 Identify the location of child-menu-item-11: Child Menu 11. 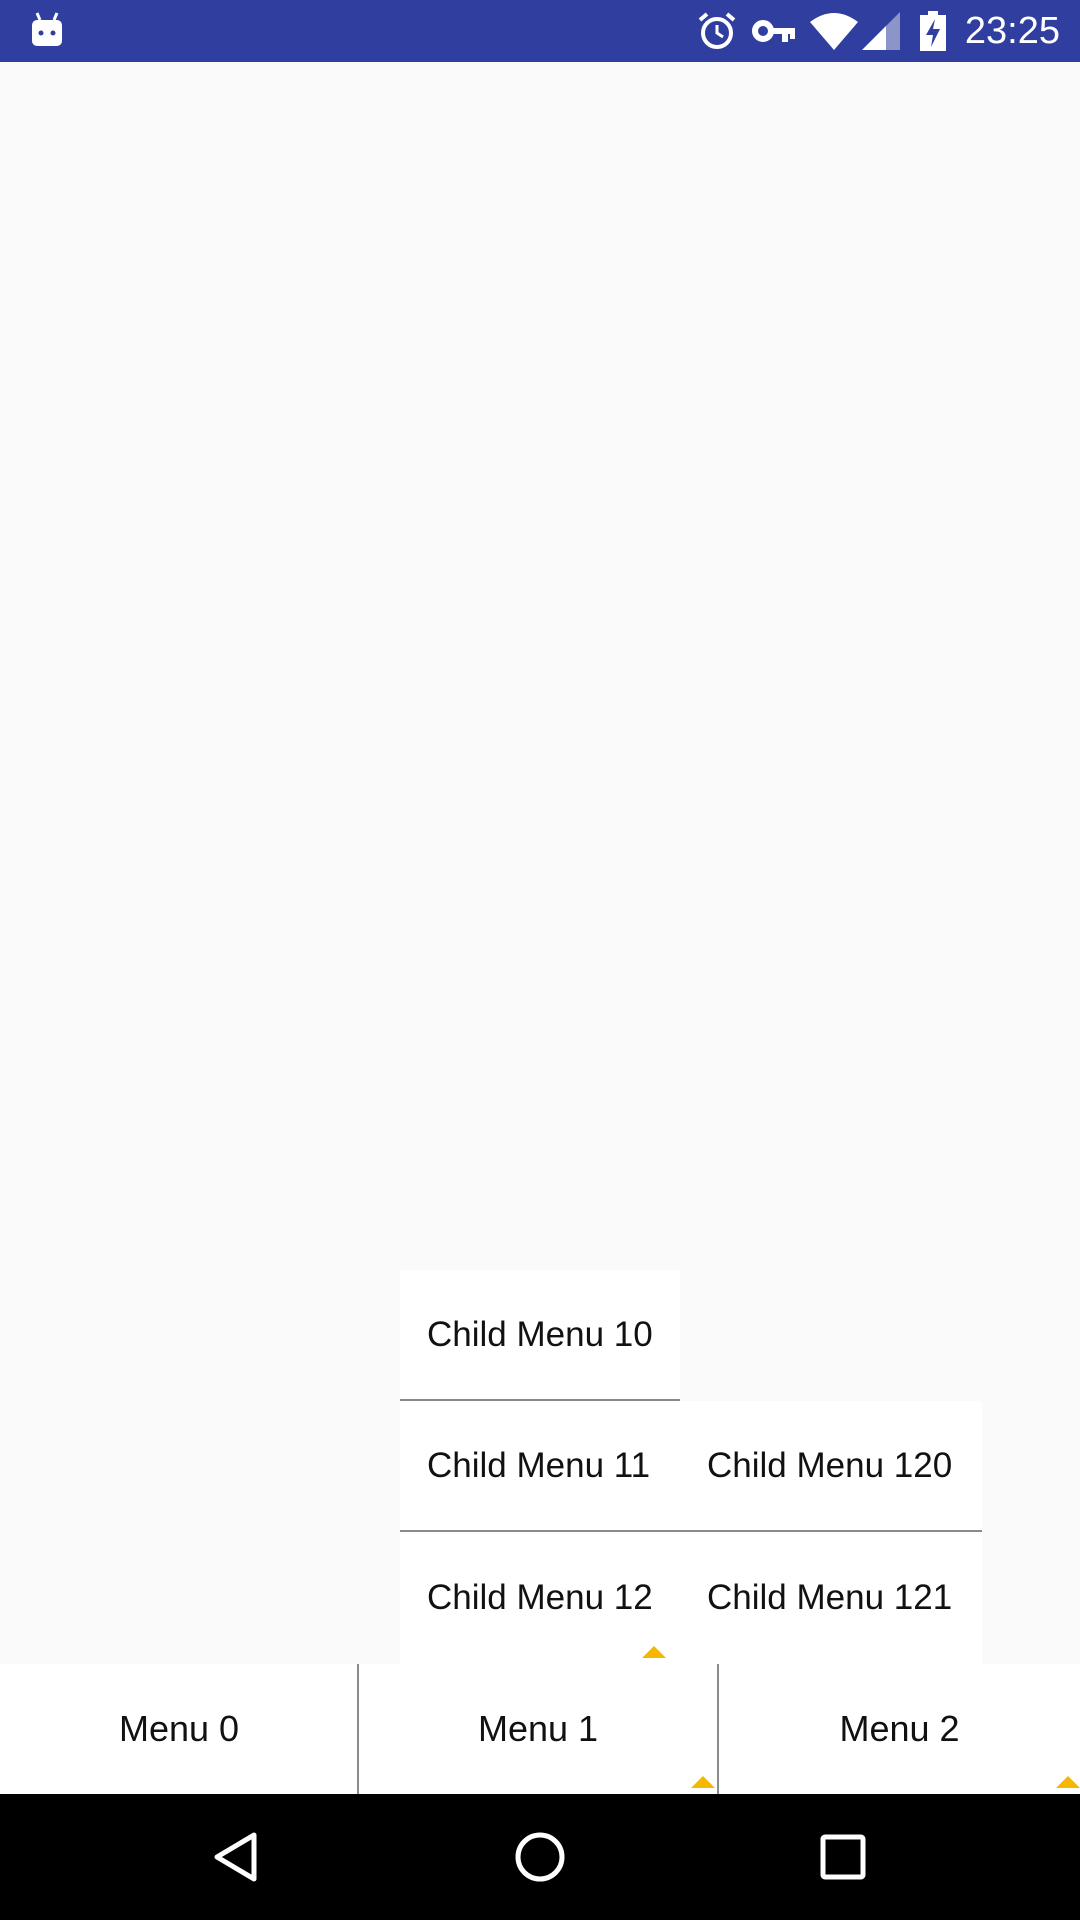
(540, 1466).